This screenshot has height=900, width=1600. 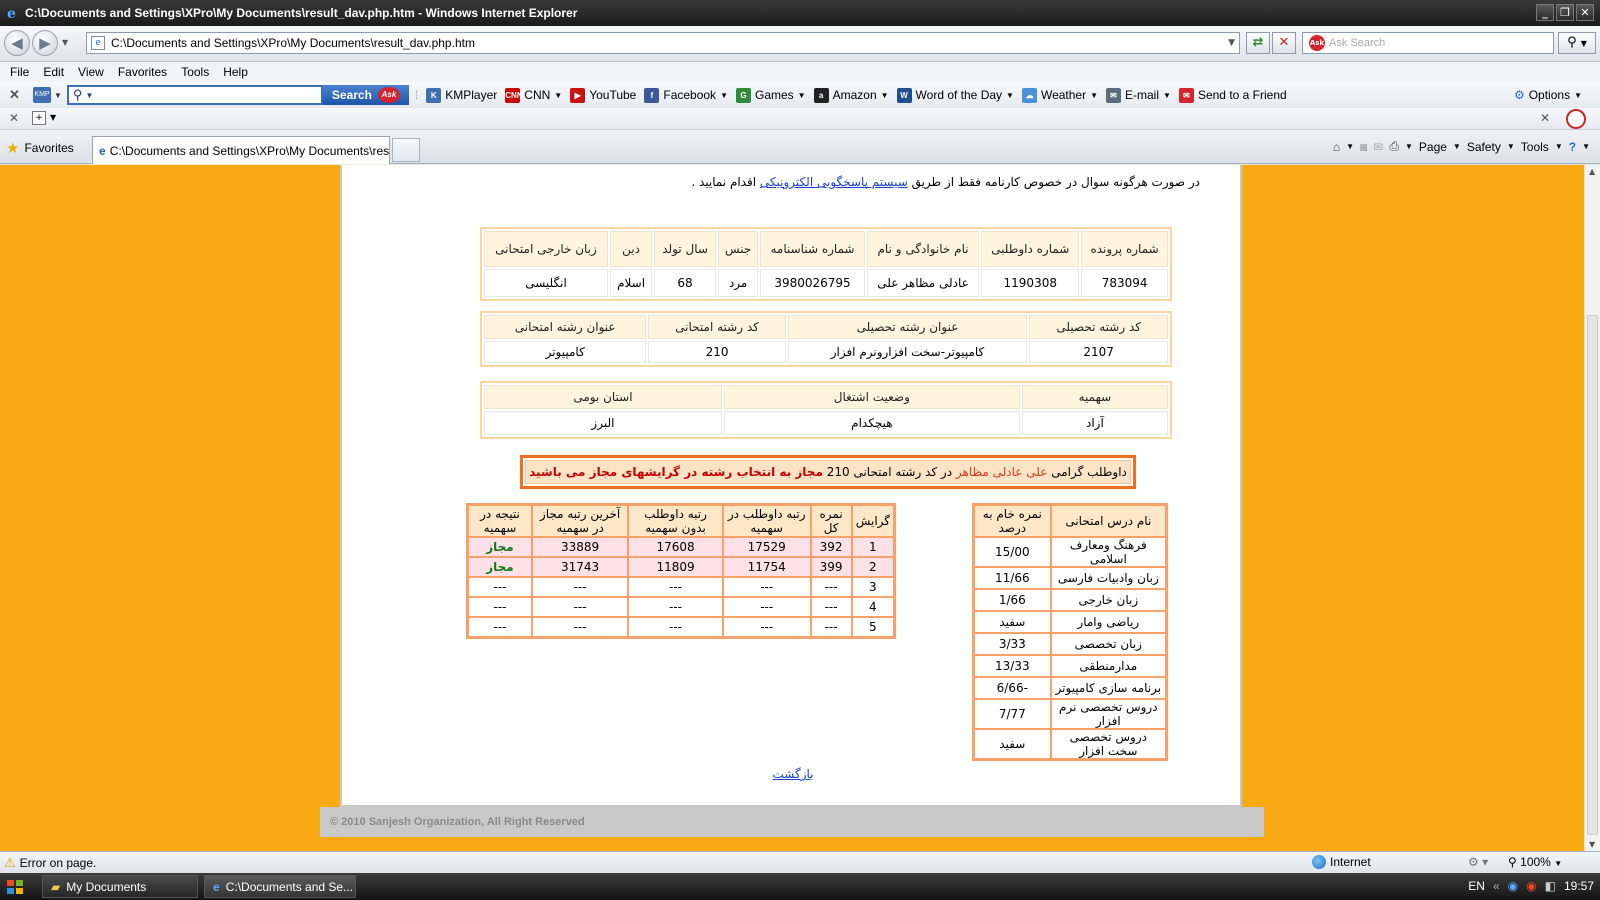 I want to click on tray-expand-icon: «, so click(x=1496, y=886).